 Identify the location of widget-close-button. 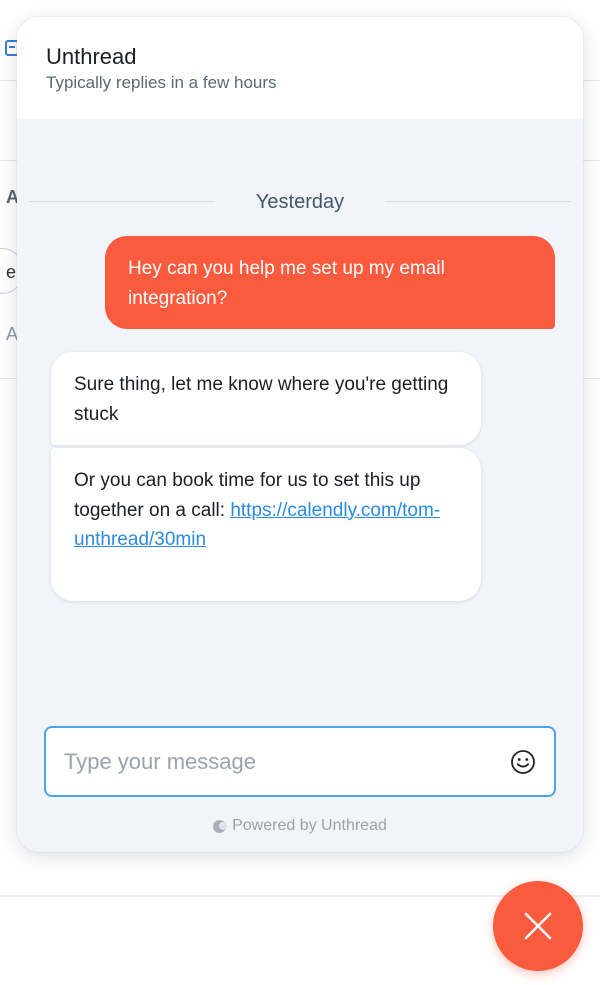
(538, 926).